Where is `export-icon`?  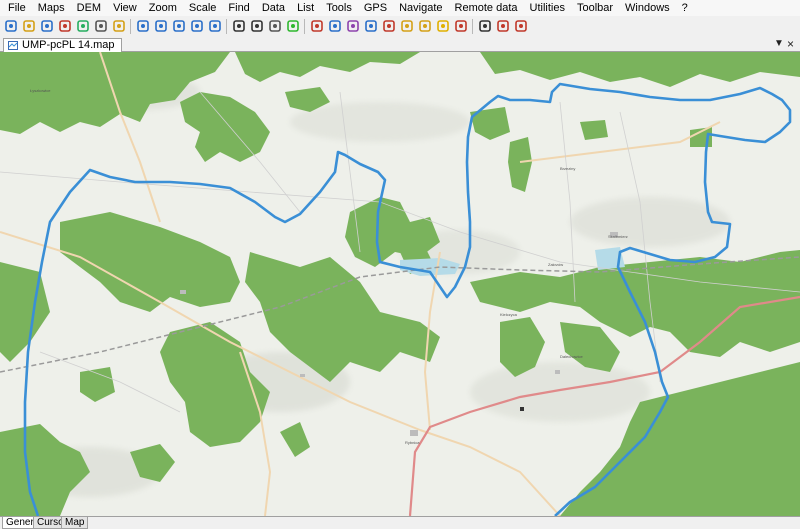 export-icon is located at coordinates (64, 26).